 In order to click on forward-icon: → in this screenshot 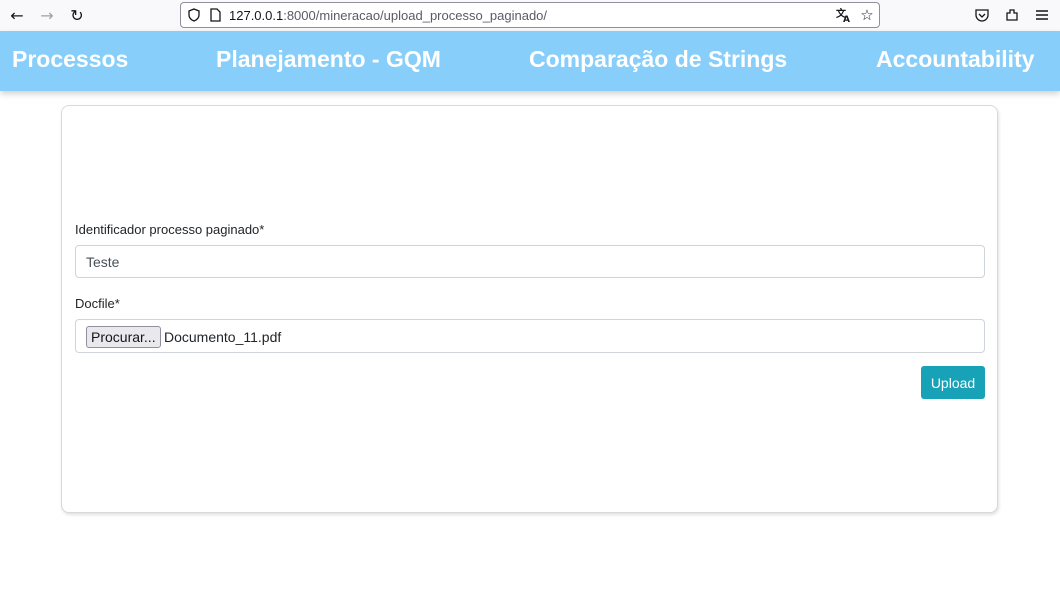, I will do `click(47, 15)`.